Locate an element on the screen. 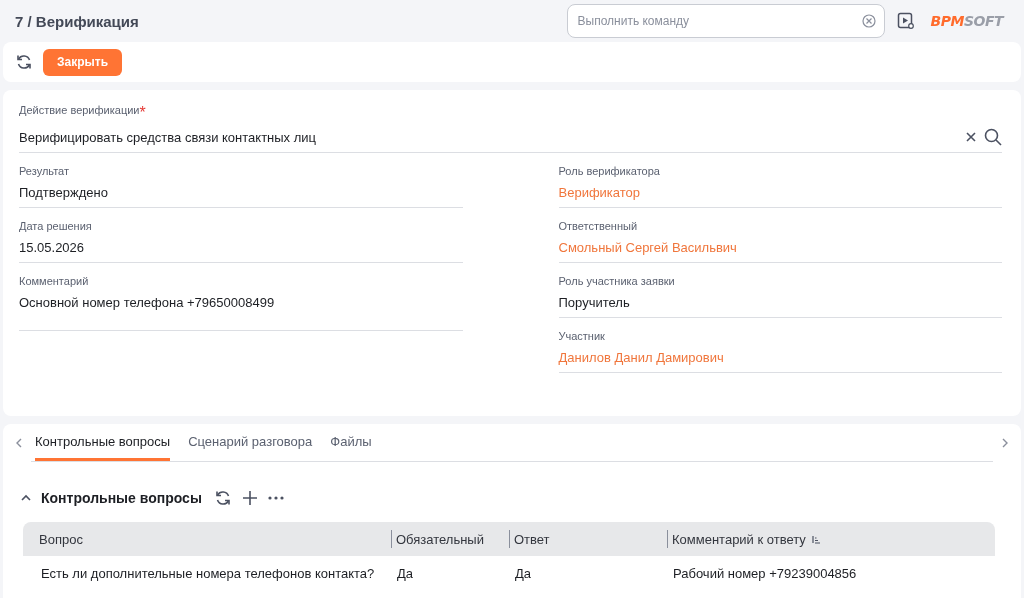 The height and width of the screenshot is (598, 1024). column-header: Комментарий к ответу is located at coordinates (739, 539).